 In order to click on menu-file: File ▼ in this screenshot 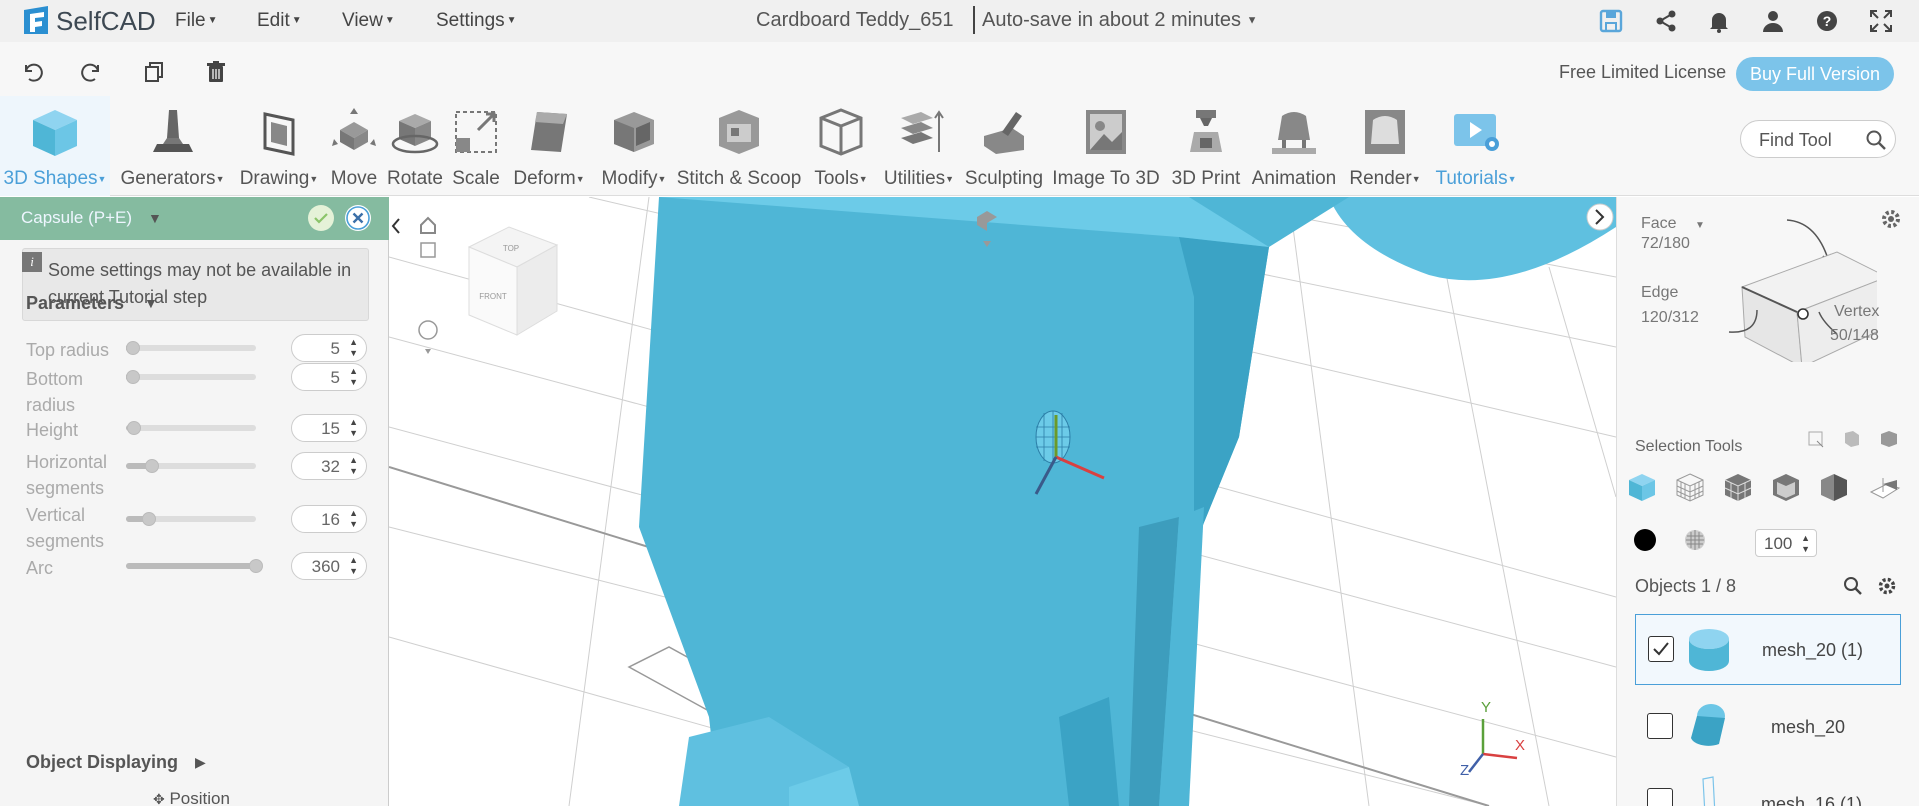, I will do `click(196, 21)`.